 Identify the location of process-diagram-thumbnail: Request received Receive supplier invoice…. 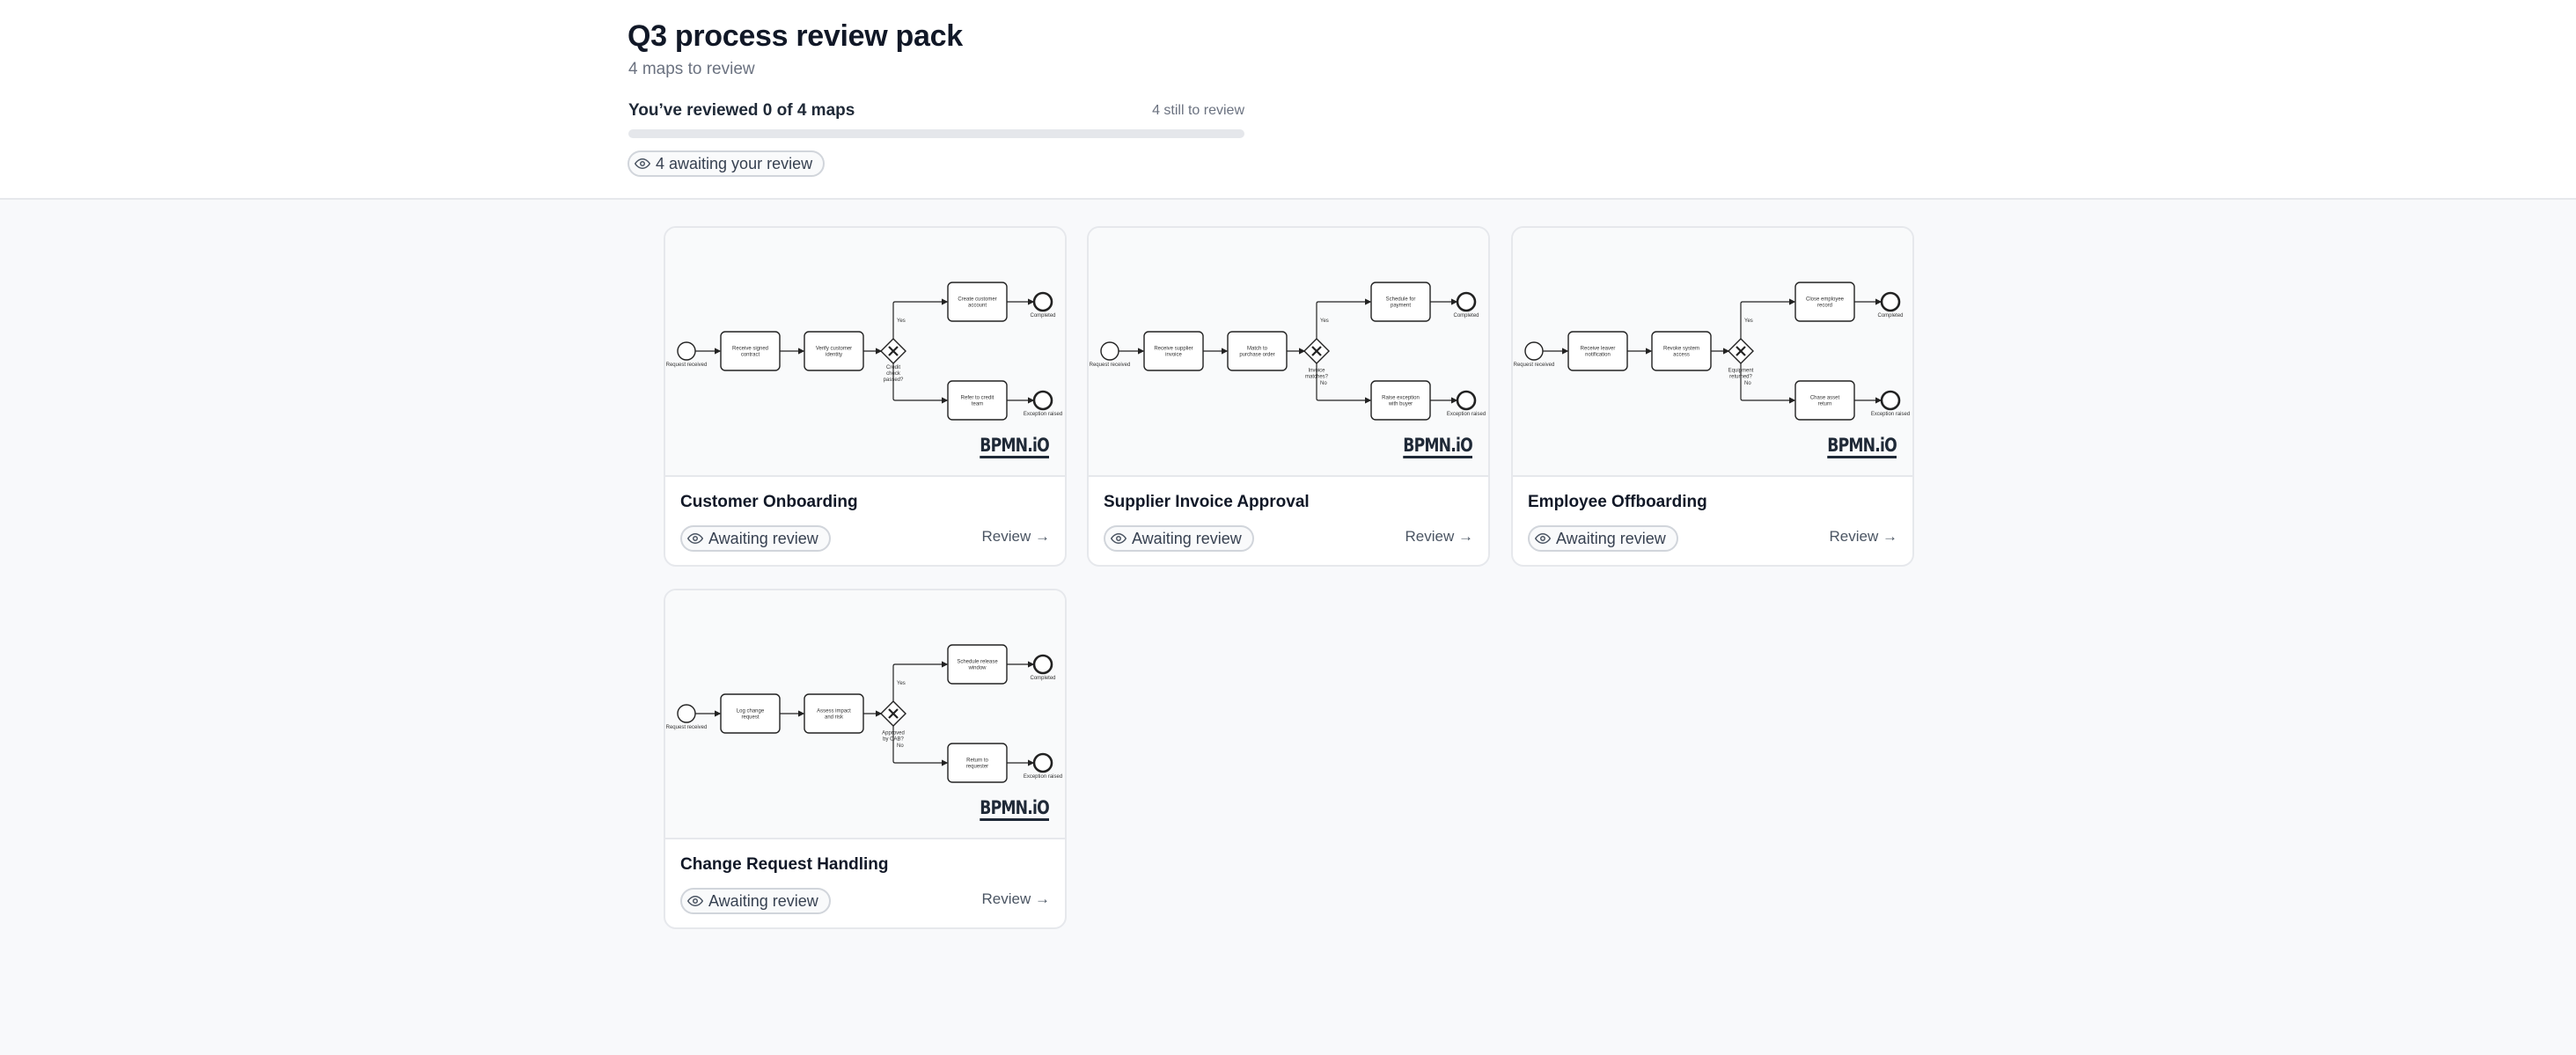
(1288, 352).